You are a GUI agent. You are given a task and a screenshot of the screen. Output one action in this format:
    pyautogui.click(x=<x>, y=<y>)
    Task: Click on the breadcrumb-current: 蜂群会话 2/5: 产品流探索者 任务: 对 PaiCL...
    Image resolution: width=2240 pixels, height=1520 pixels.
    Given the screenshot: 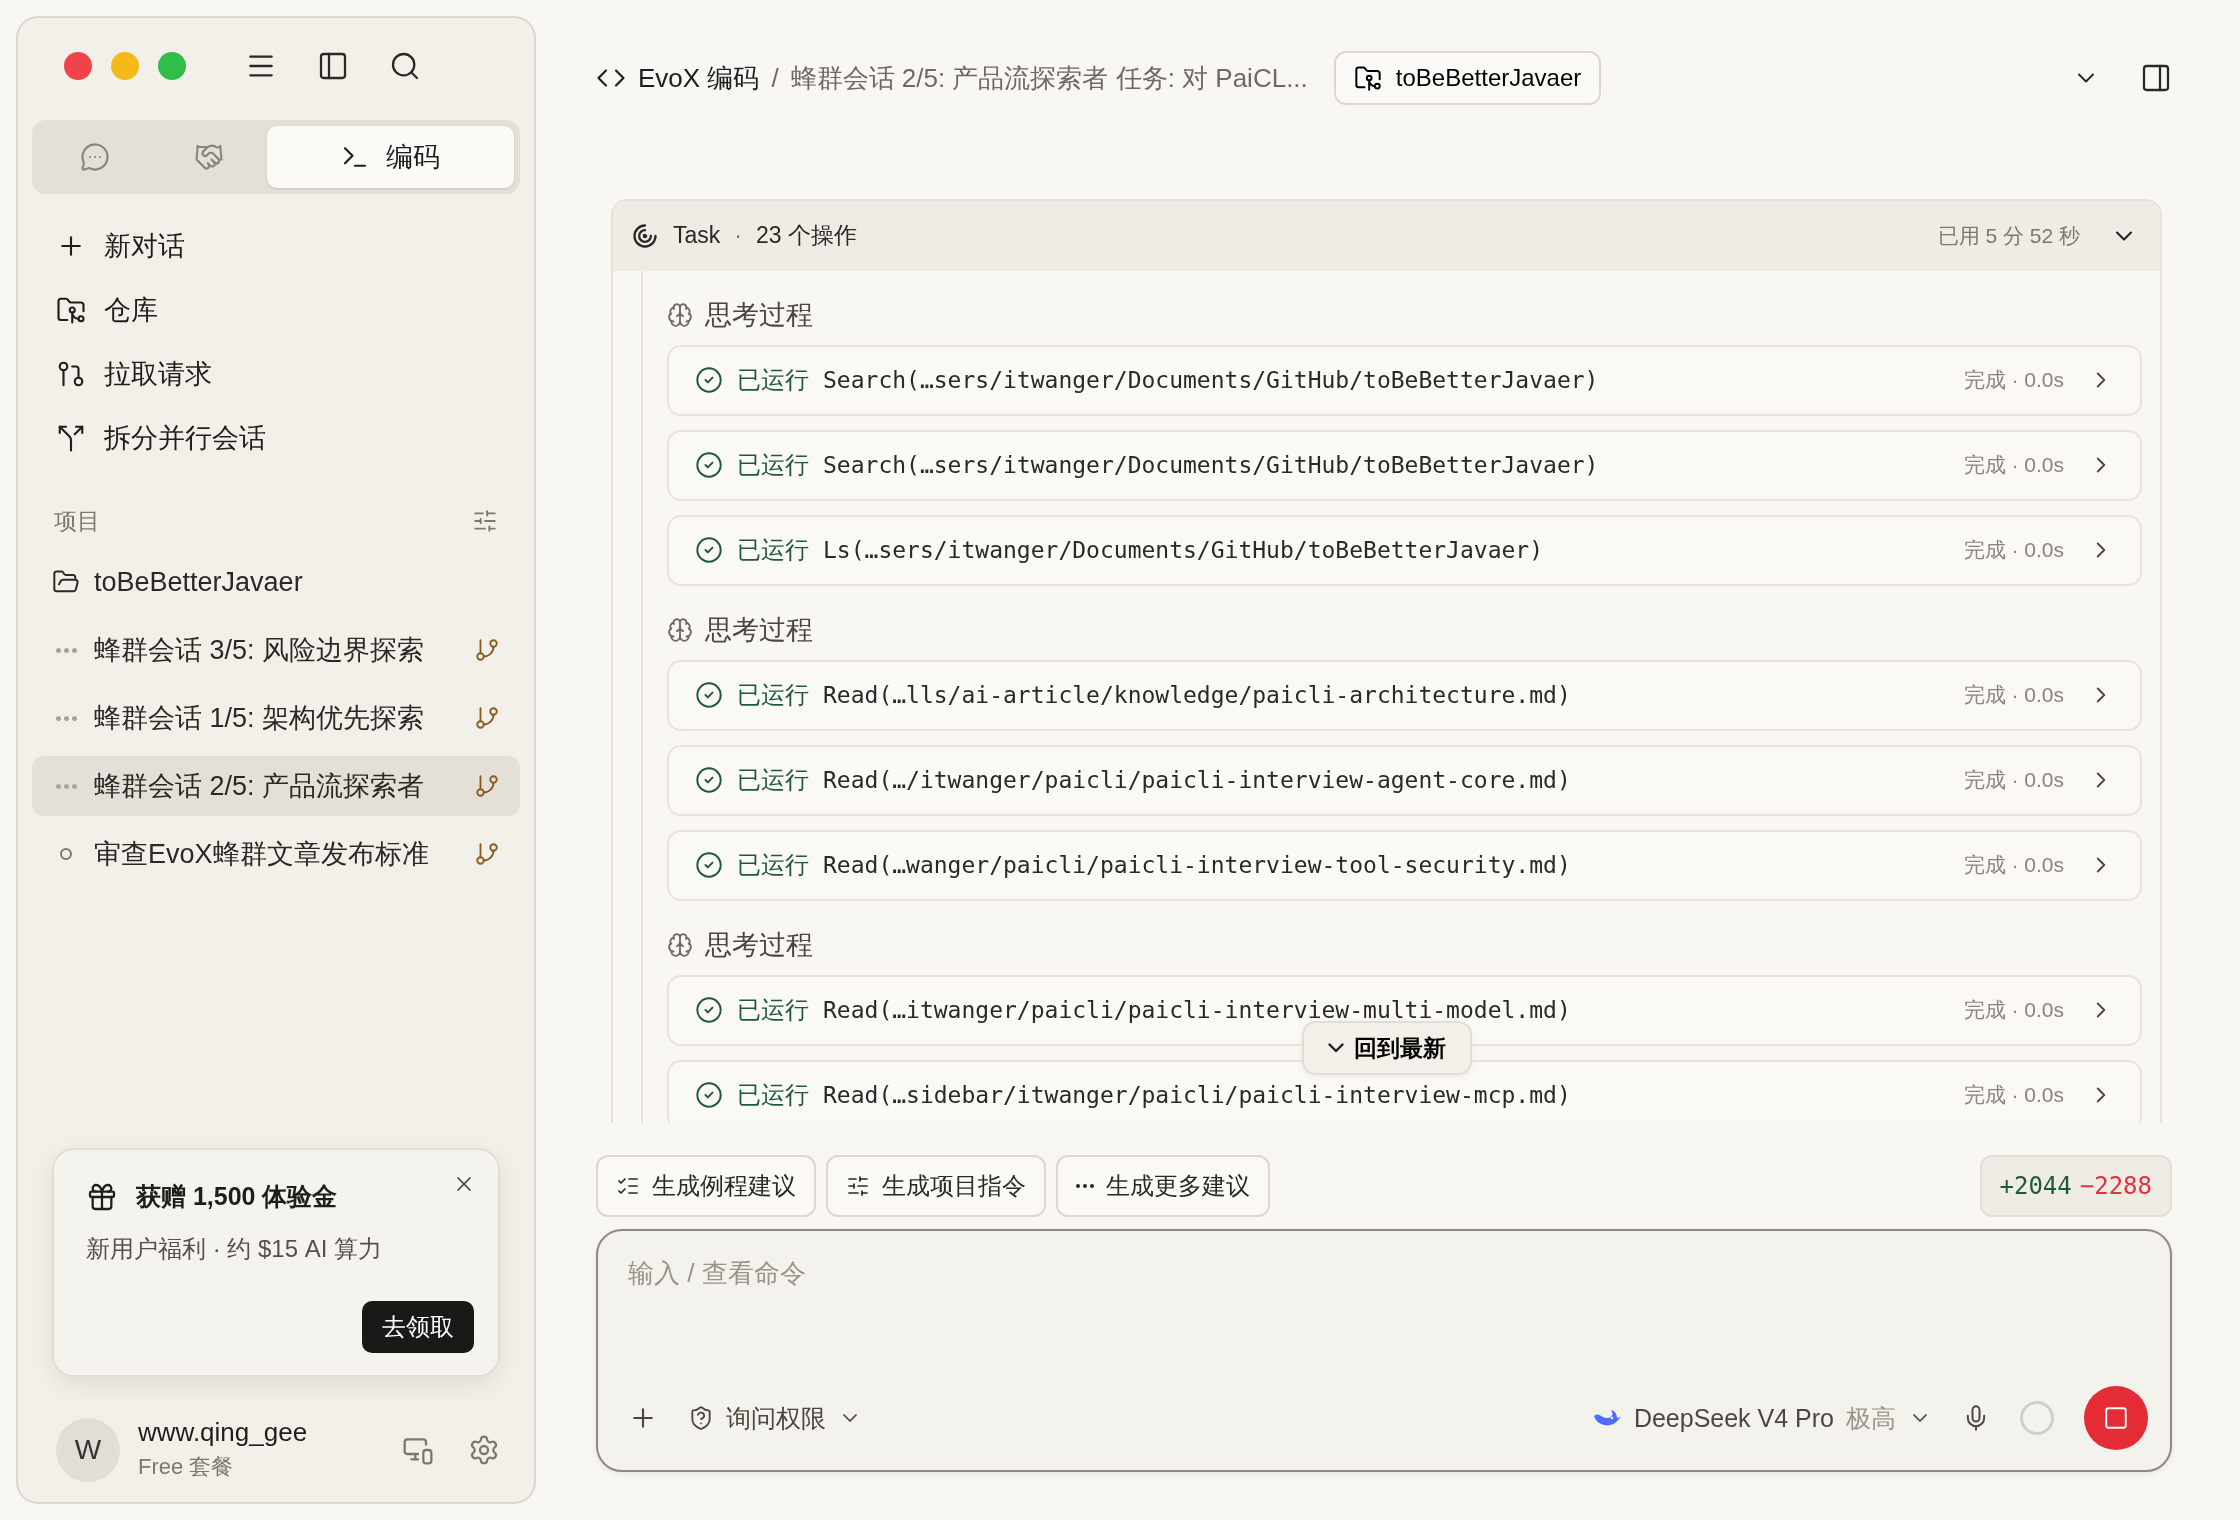 What is the action you would take?
    pyautogui.click(x=1049, y=78)
    